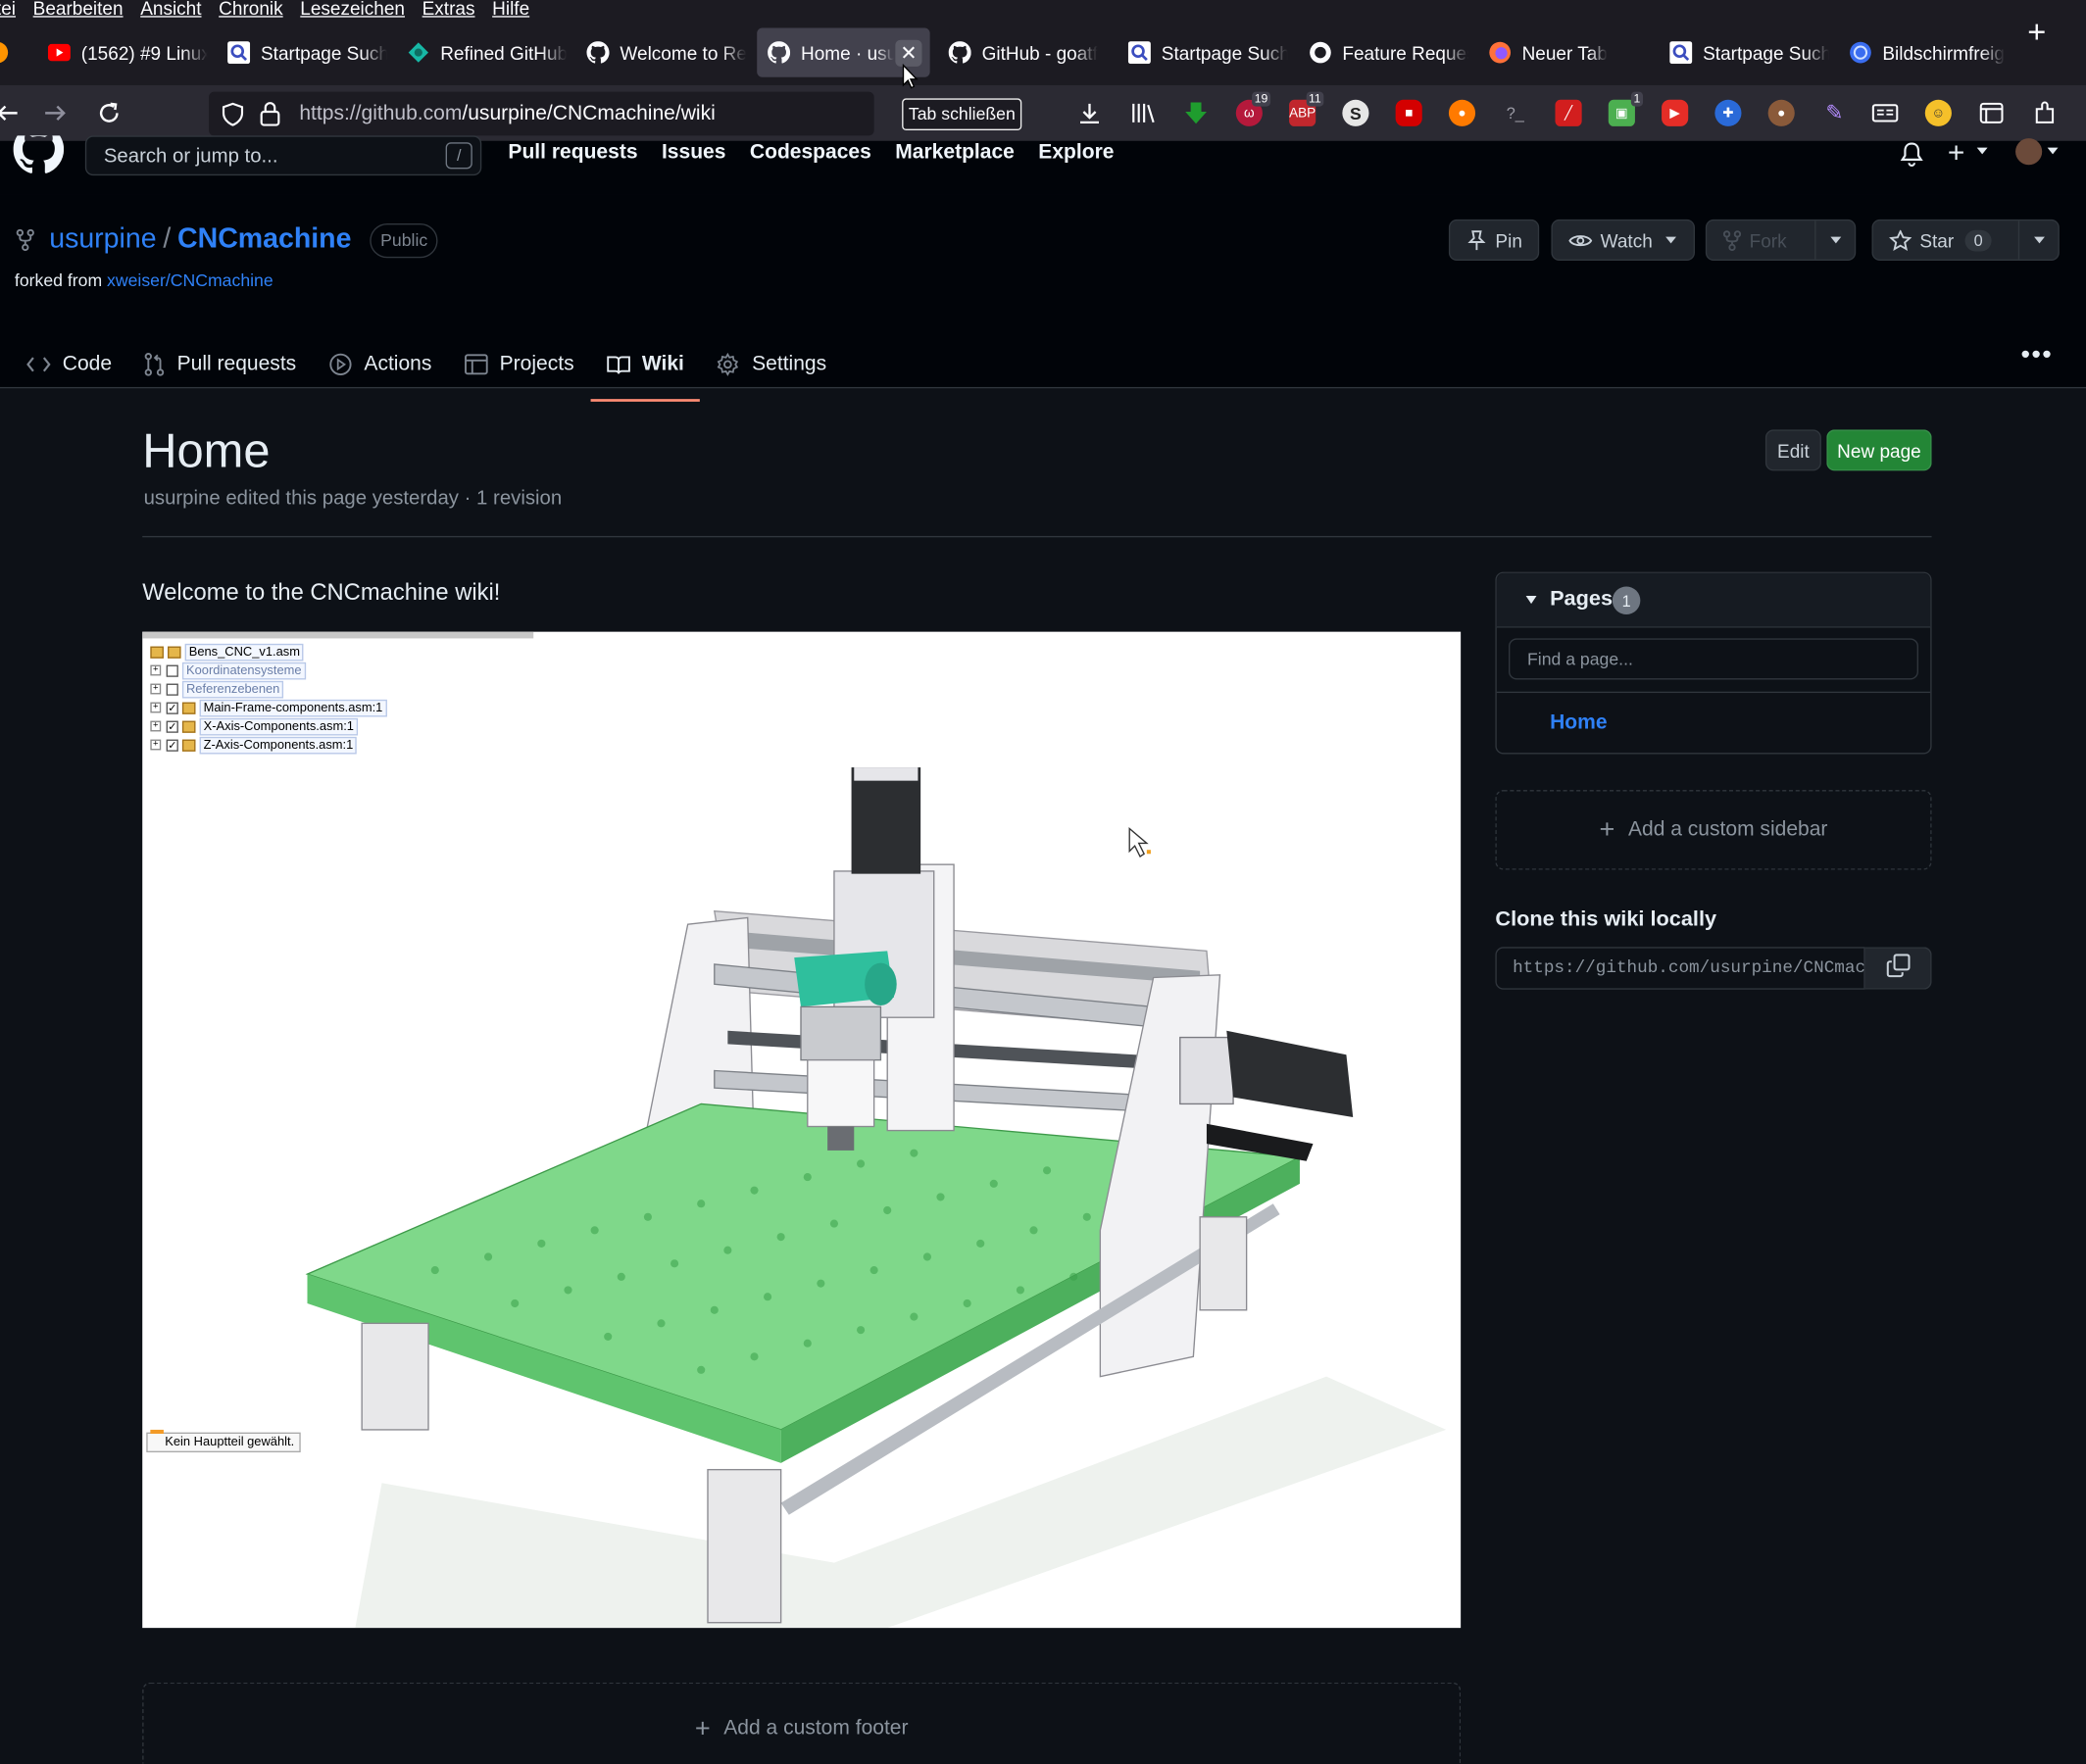 This screenshot has width=2086, height=1764. What do you see at coordinates (1384, 51) in the screenshot?
I see `browser-tab: Feature Reques` at bounding box center [1384, 51].